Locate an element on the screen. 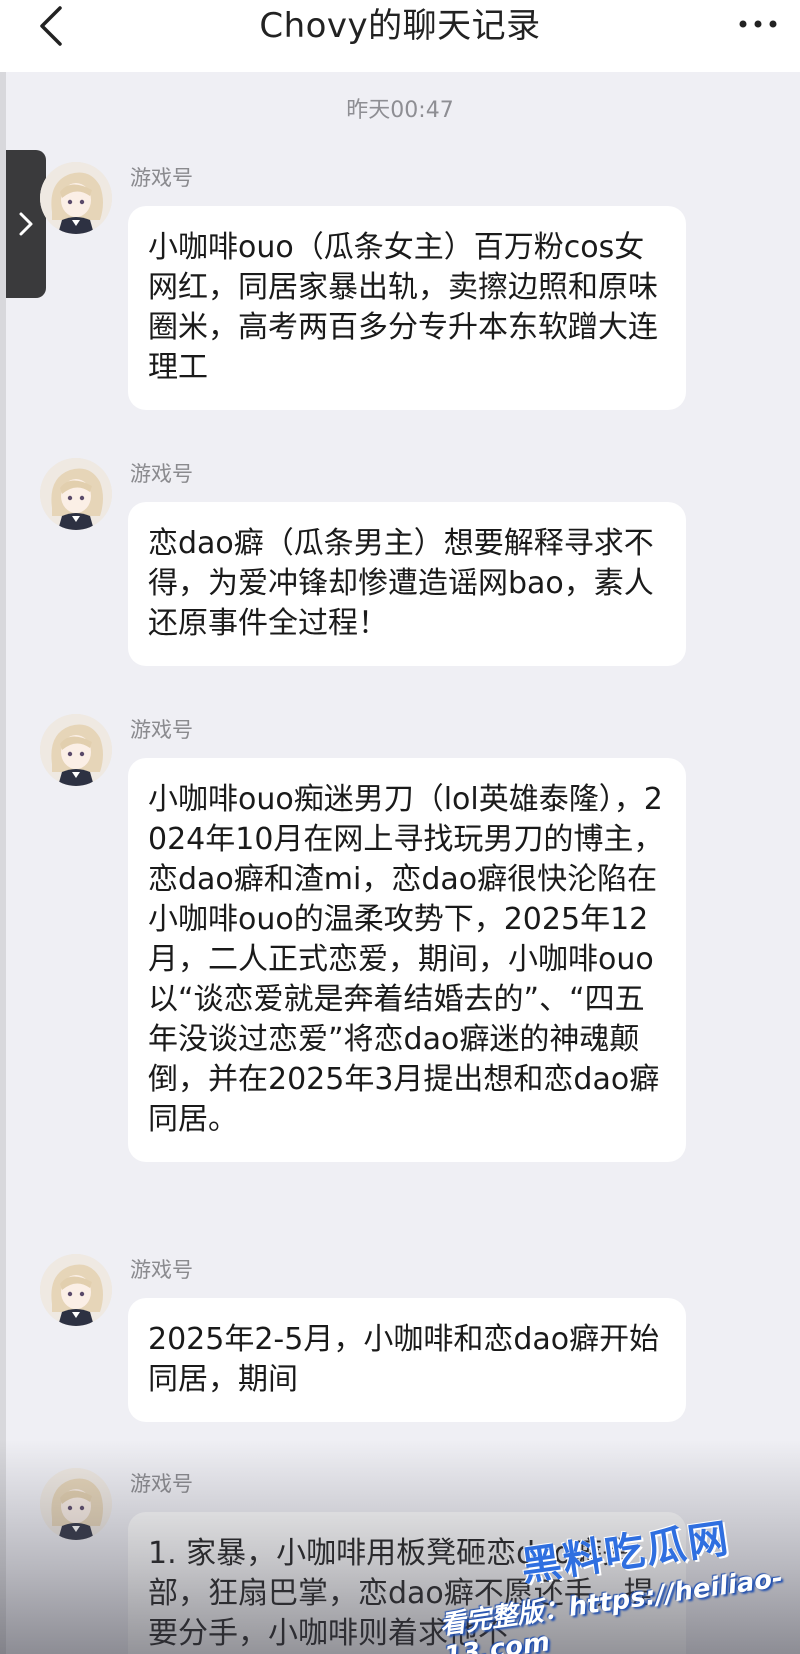 This screenshot has width=800, height=1654. side-panel-handle is located at coordinates (26, 224).